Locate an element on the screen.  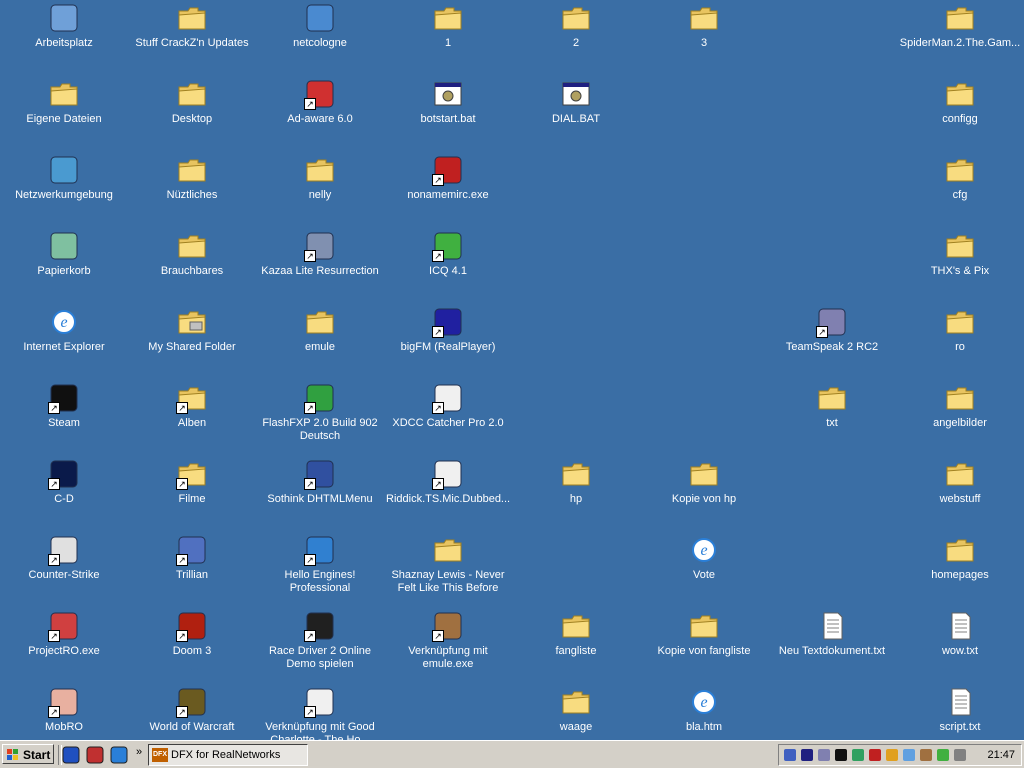
desktop-icon: e Vote is located at coordinates (704, 570).